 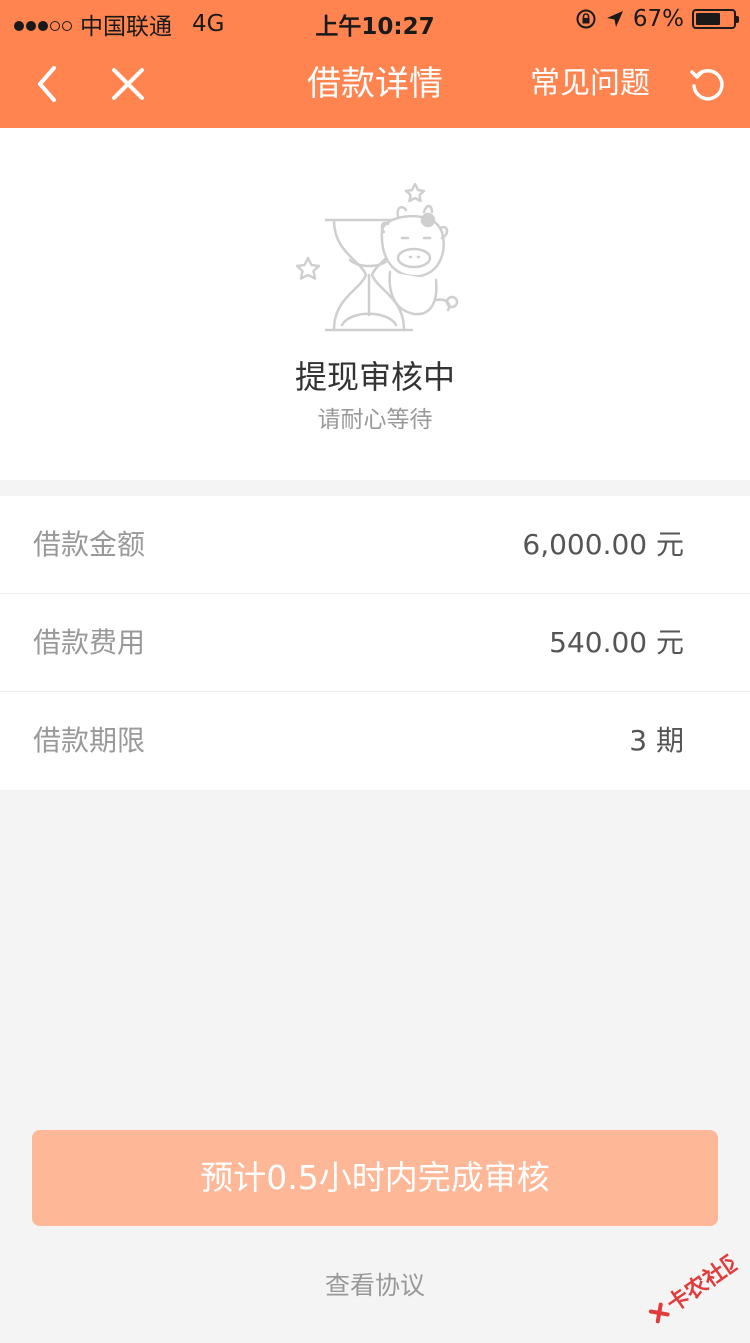 What do you see at coordinates (375, 20) in the screenshot?
I see `status-bar: 中国联通 4G 上午10:27 67%` at bounding box center [375, 20].